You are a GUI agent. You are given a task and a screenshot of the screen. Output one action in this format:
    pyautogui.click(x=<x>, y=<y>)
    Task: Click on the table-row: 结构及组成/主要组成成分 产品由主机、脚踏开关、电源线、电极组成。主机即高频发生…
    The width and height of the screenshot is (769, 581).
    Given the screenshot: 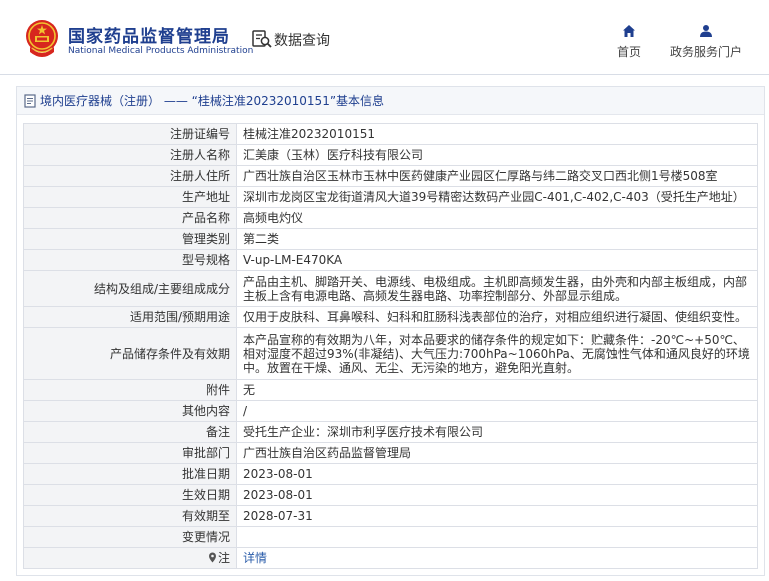 What is the action you would take?
    pyautogui.click(x=390, y=288)
    